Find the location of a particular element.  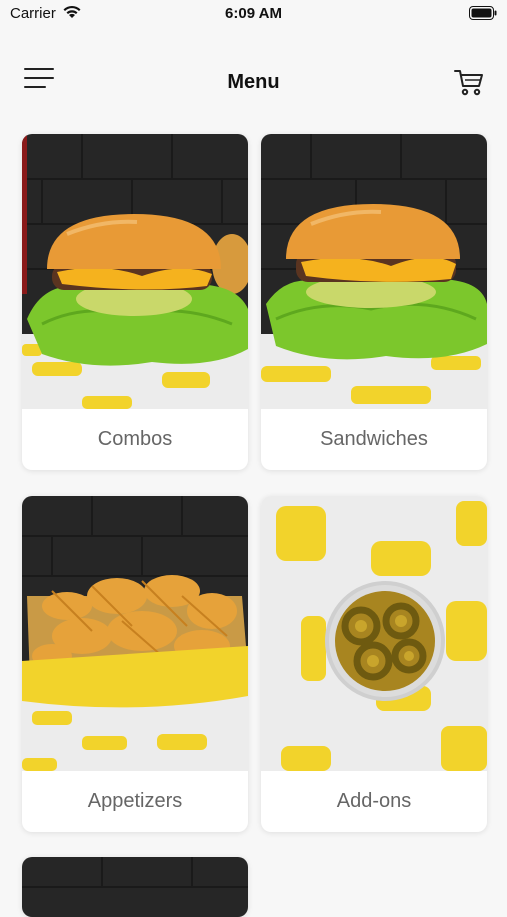

category-label: Sandwiches is located at coordinates (374, 439).